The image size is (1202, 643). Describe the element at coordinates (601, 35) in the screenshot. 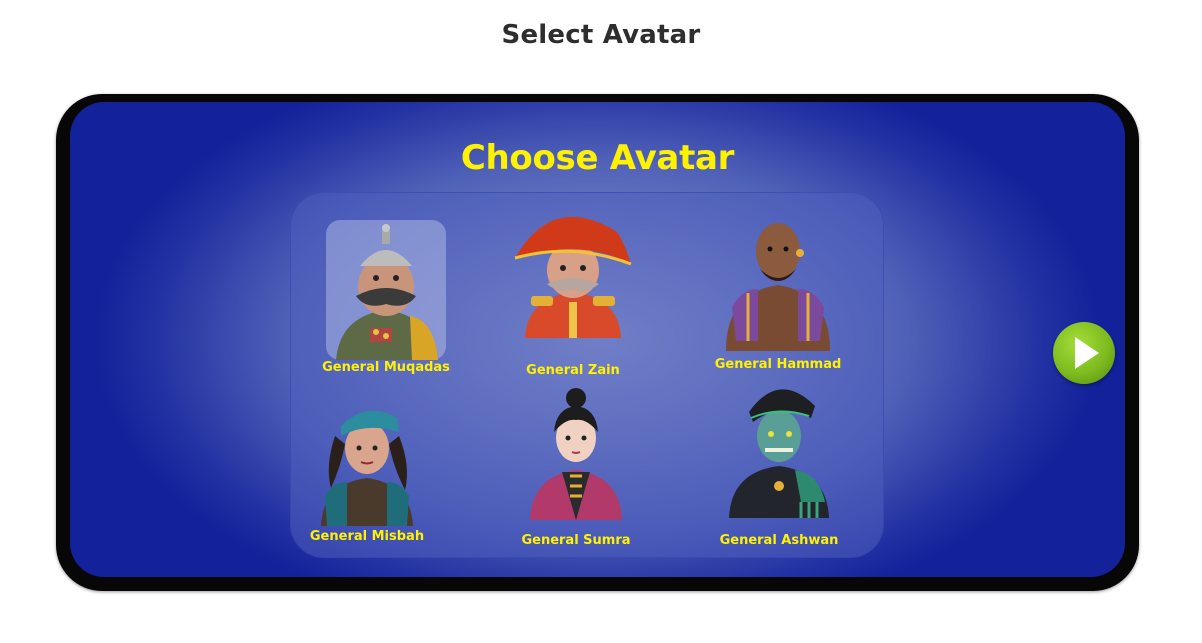

I see `page-title: Select Avatar` at that location.